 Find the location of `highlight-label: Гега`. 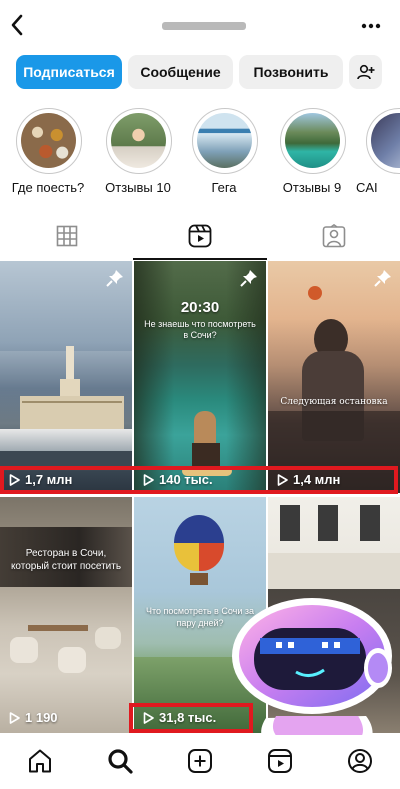

highlight-label: Гега is located at coordinates (224, 187).